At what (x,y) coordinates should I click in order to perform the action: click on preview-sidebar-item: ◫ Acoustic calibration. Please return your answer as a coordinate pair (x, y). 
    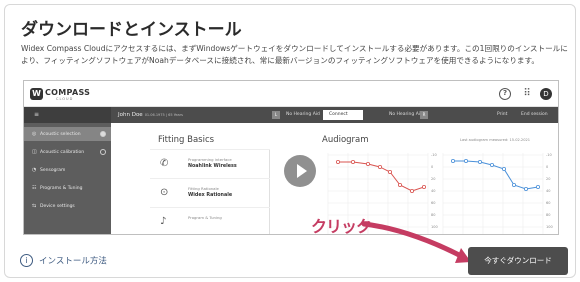
    Looking at the image, I should click on (67, 152).